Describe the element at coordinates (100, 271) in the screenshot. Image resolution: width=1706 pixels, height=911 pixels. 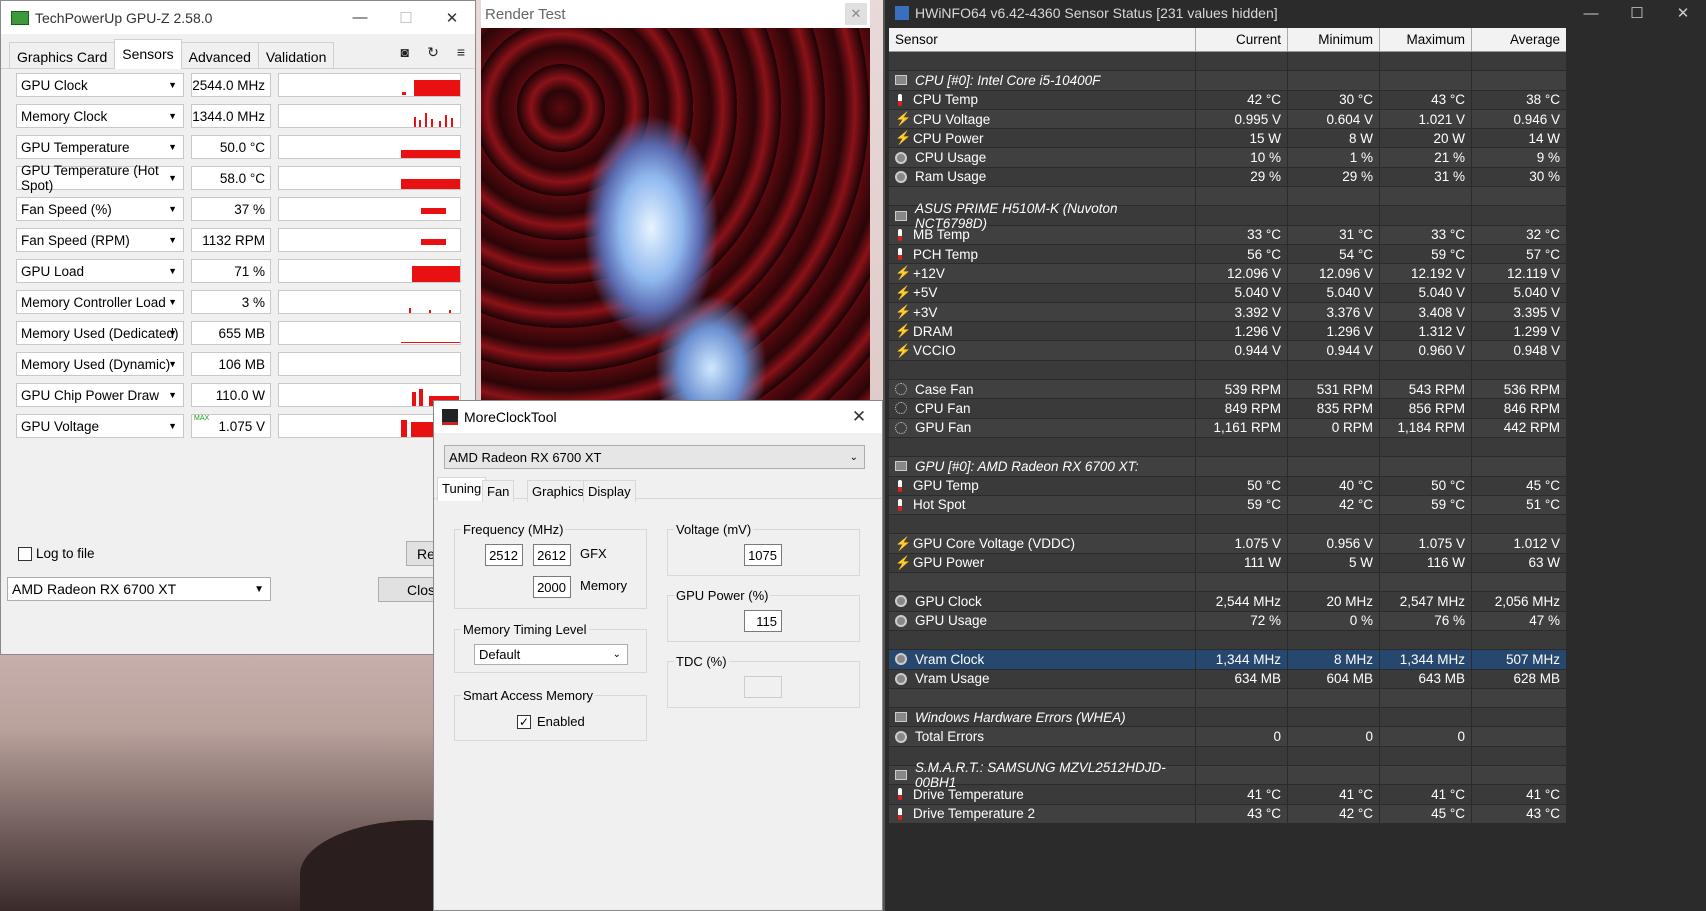
I see `sensor-name-select: GPU Load ▼` at that location.